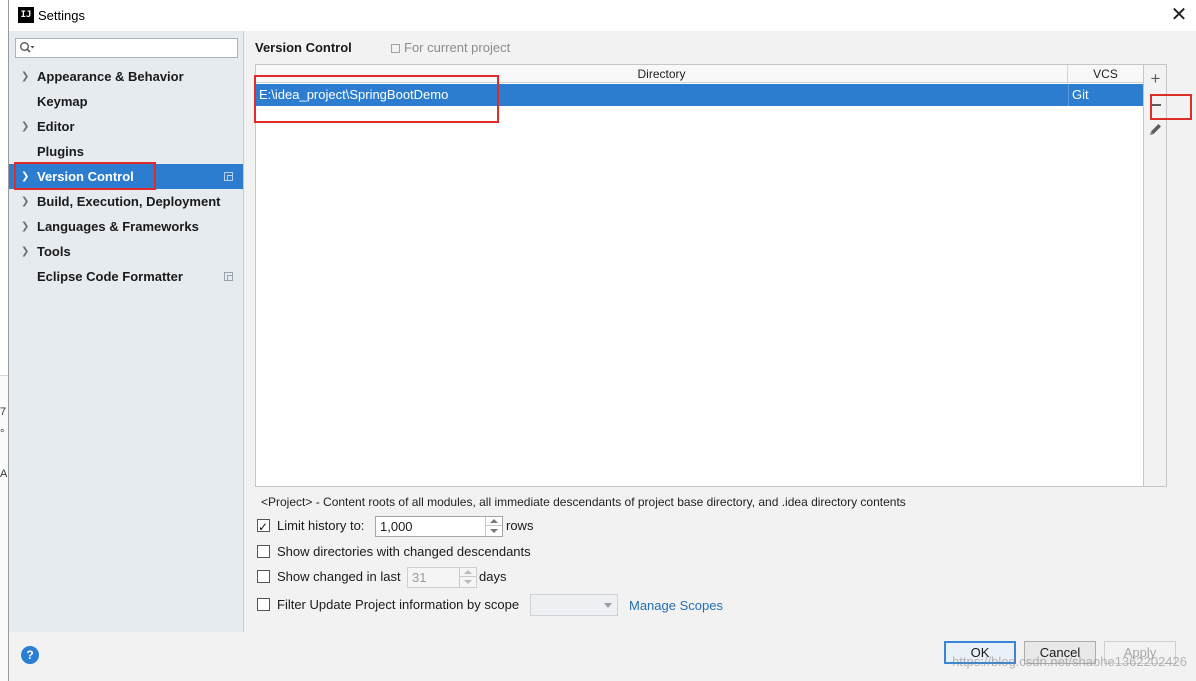 Image resolution: width=1196 pixels, height=681 pixels. What do you see at coordinates (396, 526) in the screenshot?
I see `history-limit-value: 1,000` at bounding box center [396, 526].